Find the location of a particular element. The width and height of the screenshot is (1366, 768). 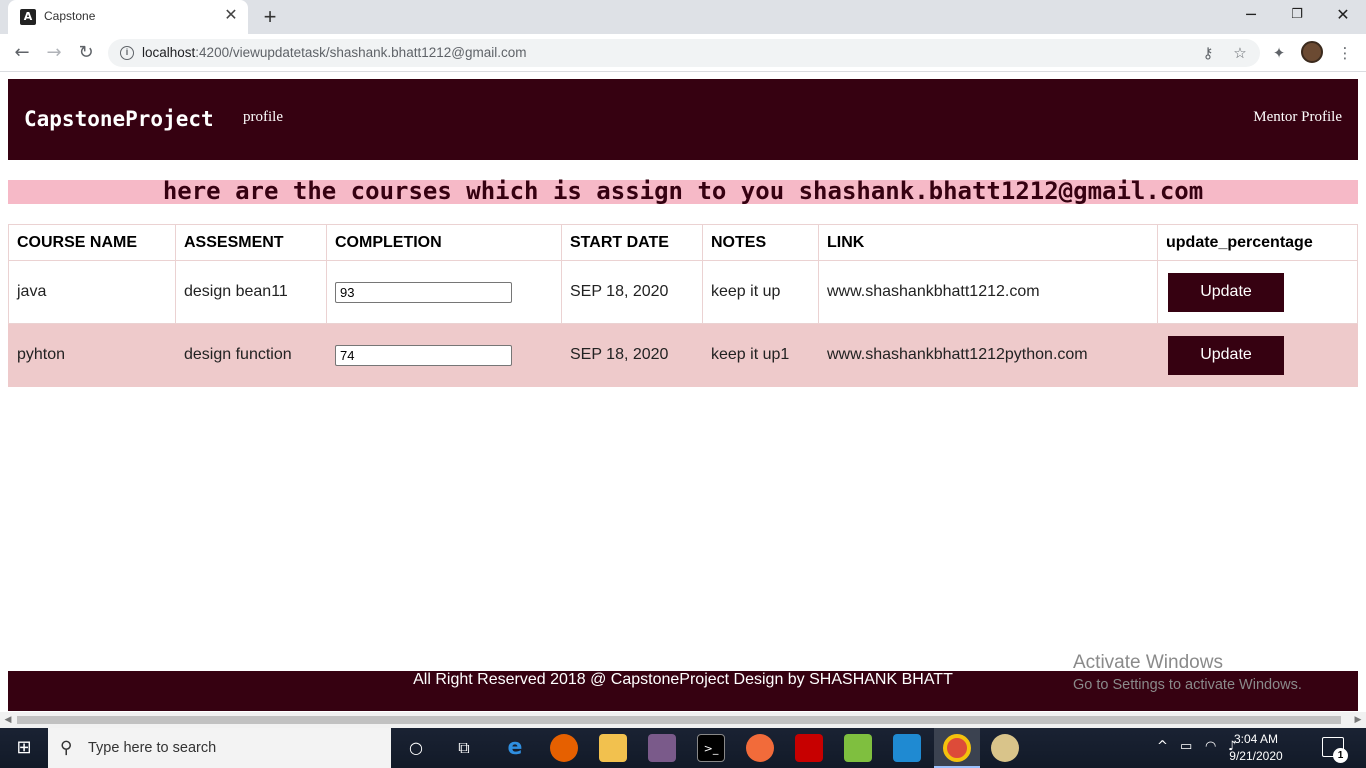

windows-start-icon: ⊞ is located at coordinates (24, 748).